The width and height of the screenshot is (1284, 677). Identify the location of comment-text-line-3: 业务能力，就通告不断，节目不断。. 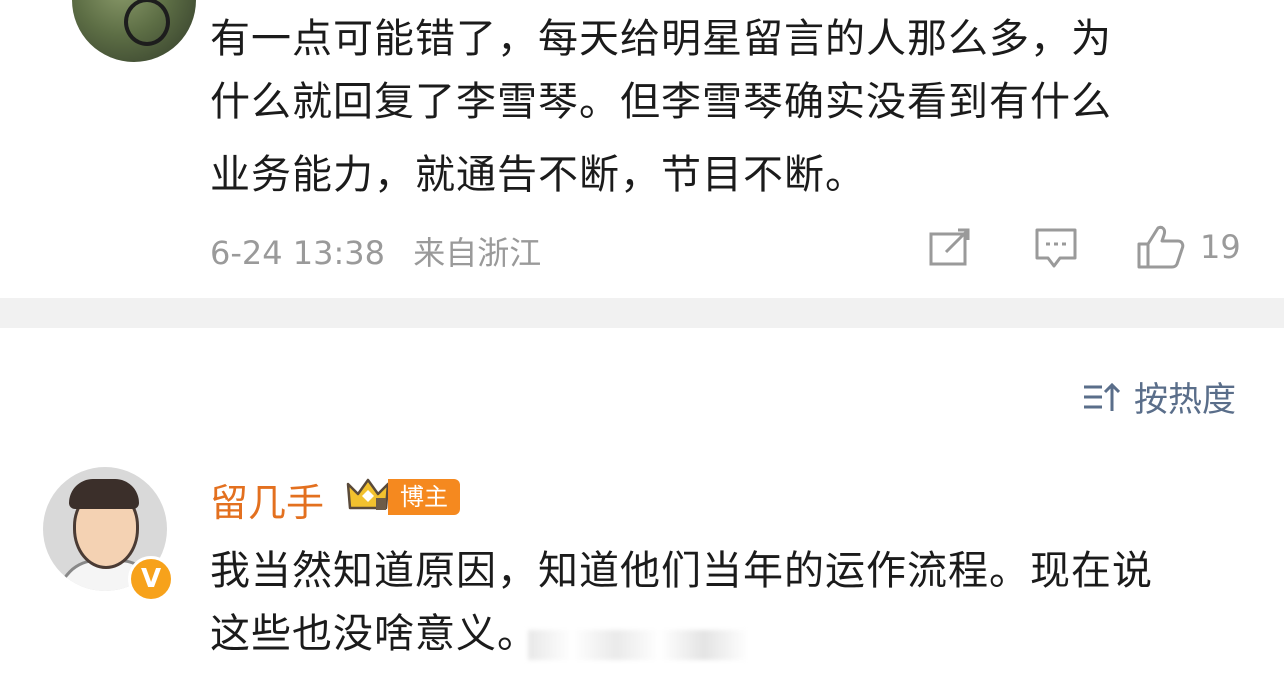
(538, 175).